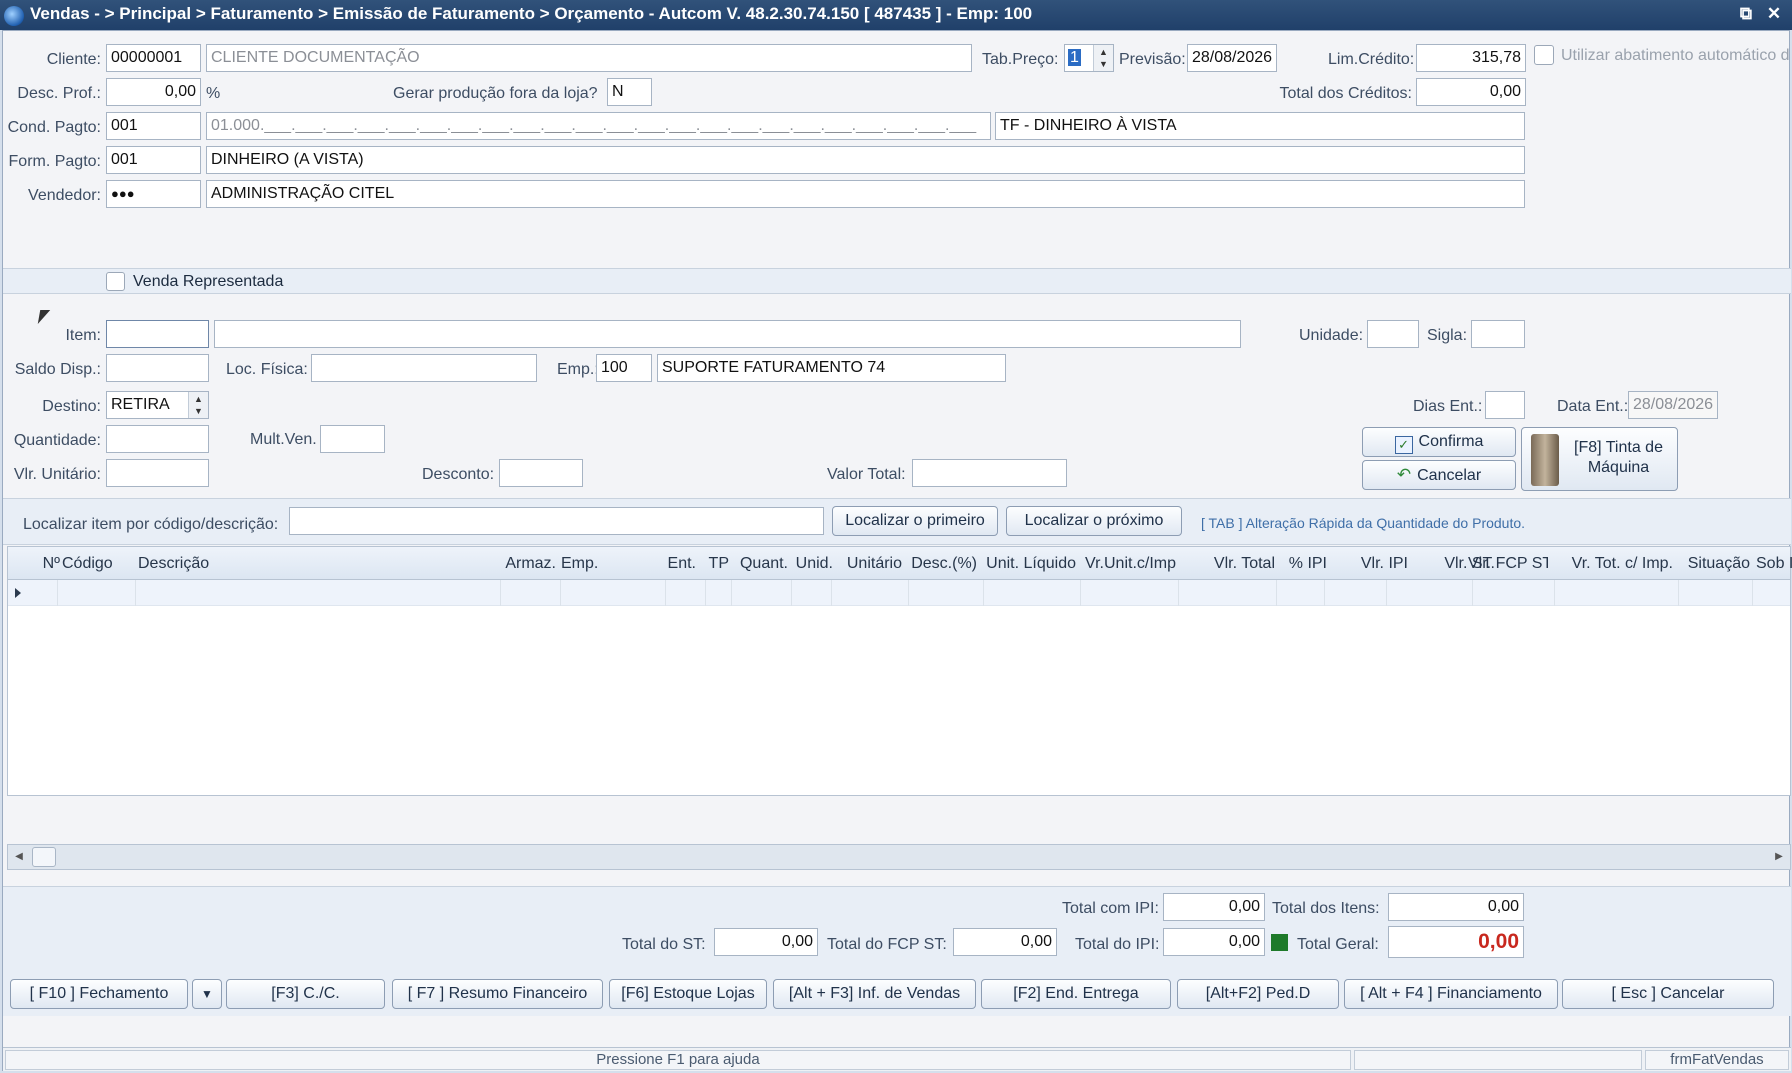 The width and height of the screenshot is (1792, 1073). Describe the element at coordinates (115, 281) in the screenshot. I see `venda-representada-checkbox` at that location.